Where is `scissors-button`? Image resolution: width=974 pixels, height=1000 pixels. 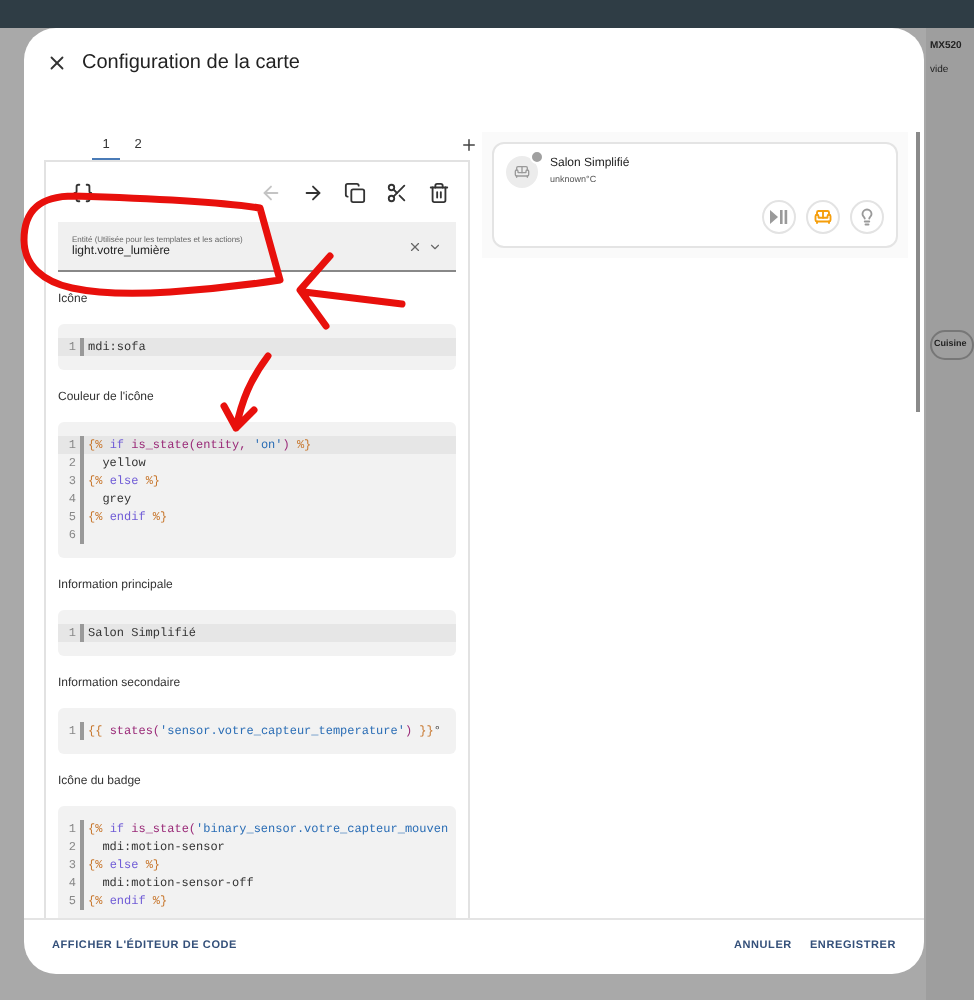
scissors-button is located at coordinates (397, 192).